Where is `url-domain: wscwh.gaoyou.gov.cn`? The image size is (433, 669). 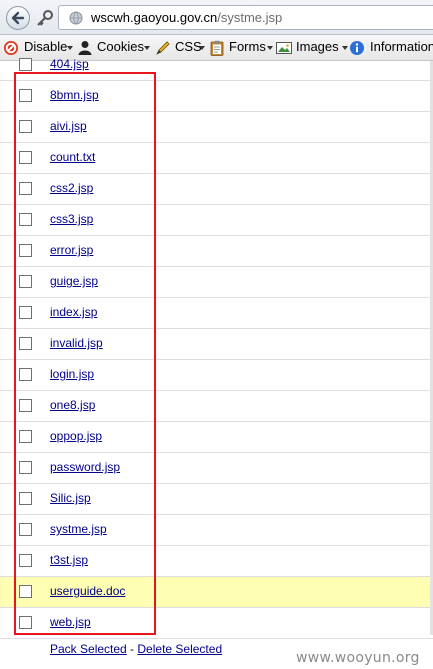 url-domain: wscwh.gaoyou.gov.cn is located at coordinates (154, 17).